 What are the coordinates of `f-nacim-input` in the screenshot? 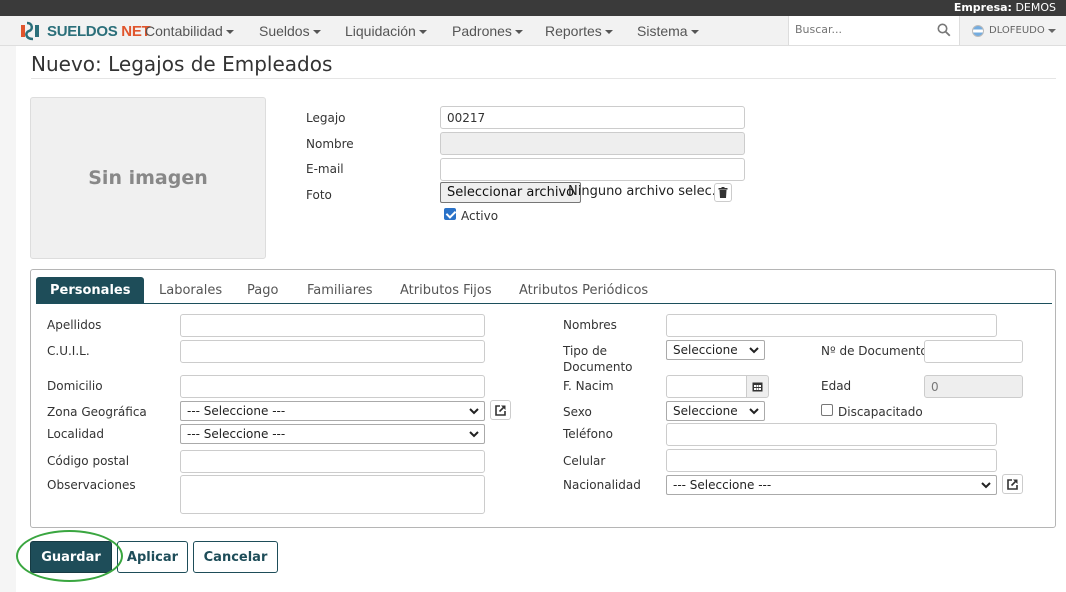 It's located at (706, 386).